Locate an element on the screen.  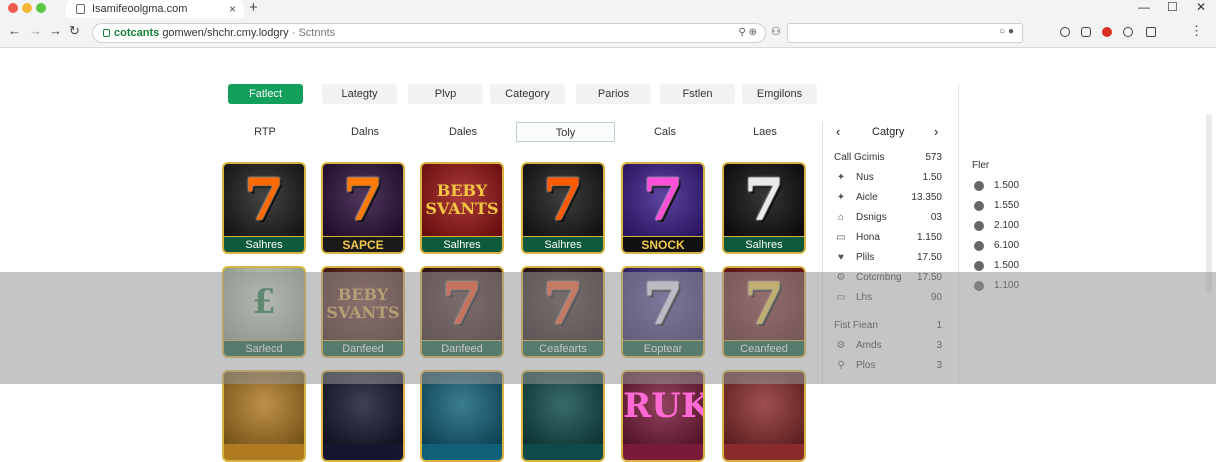
category-row-label: Lhs is located at coordinates (864, 297).